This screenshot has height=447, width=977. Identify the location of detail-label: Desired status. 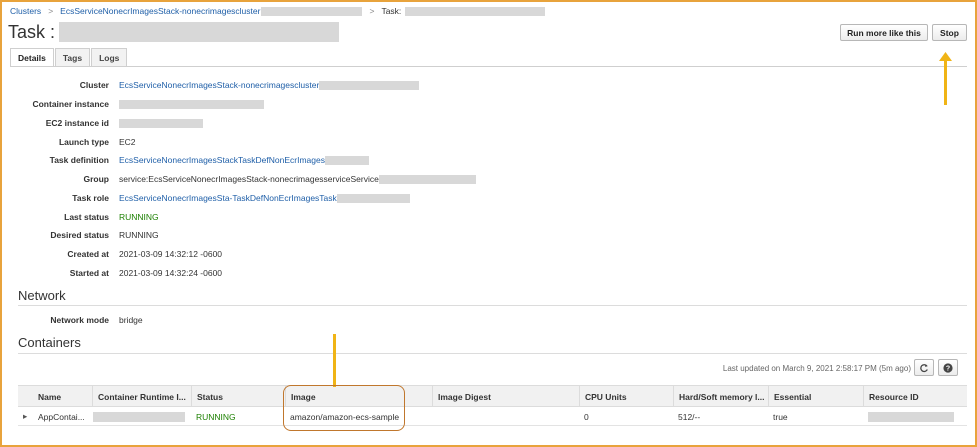
(79, 235).